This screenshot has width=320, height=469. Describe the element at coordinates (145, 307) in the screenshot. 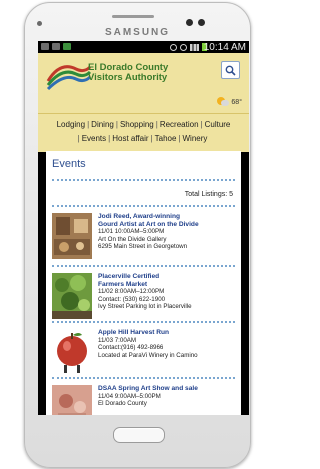

I see `event-address: Ivy Street Parking lot in Placerville` at that location.